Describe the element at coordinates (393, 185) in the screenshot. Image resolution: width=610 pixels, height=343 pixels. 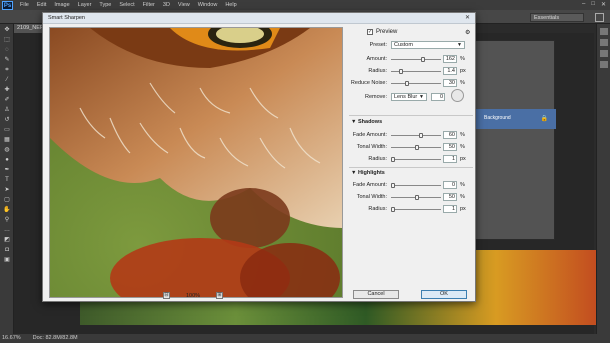
I see `highlights-fade-knob` at that location.